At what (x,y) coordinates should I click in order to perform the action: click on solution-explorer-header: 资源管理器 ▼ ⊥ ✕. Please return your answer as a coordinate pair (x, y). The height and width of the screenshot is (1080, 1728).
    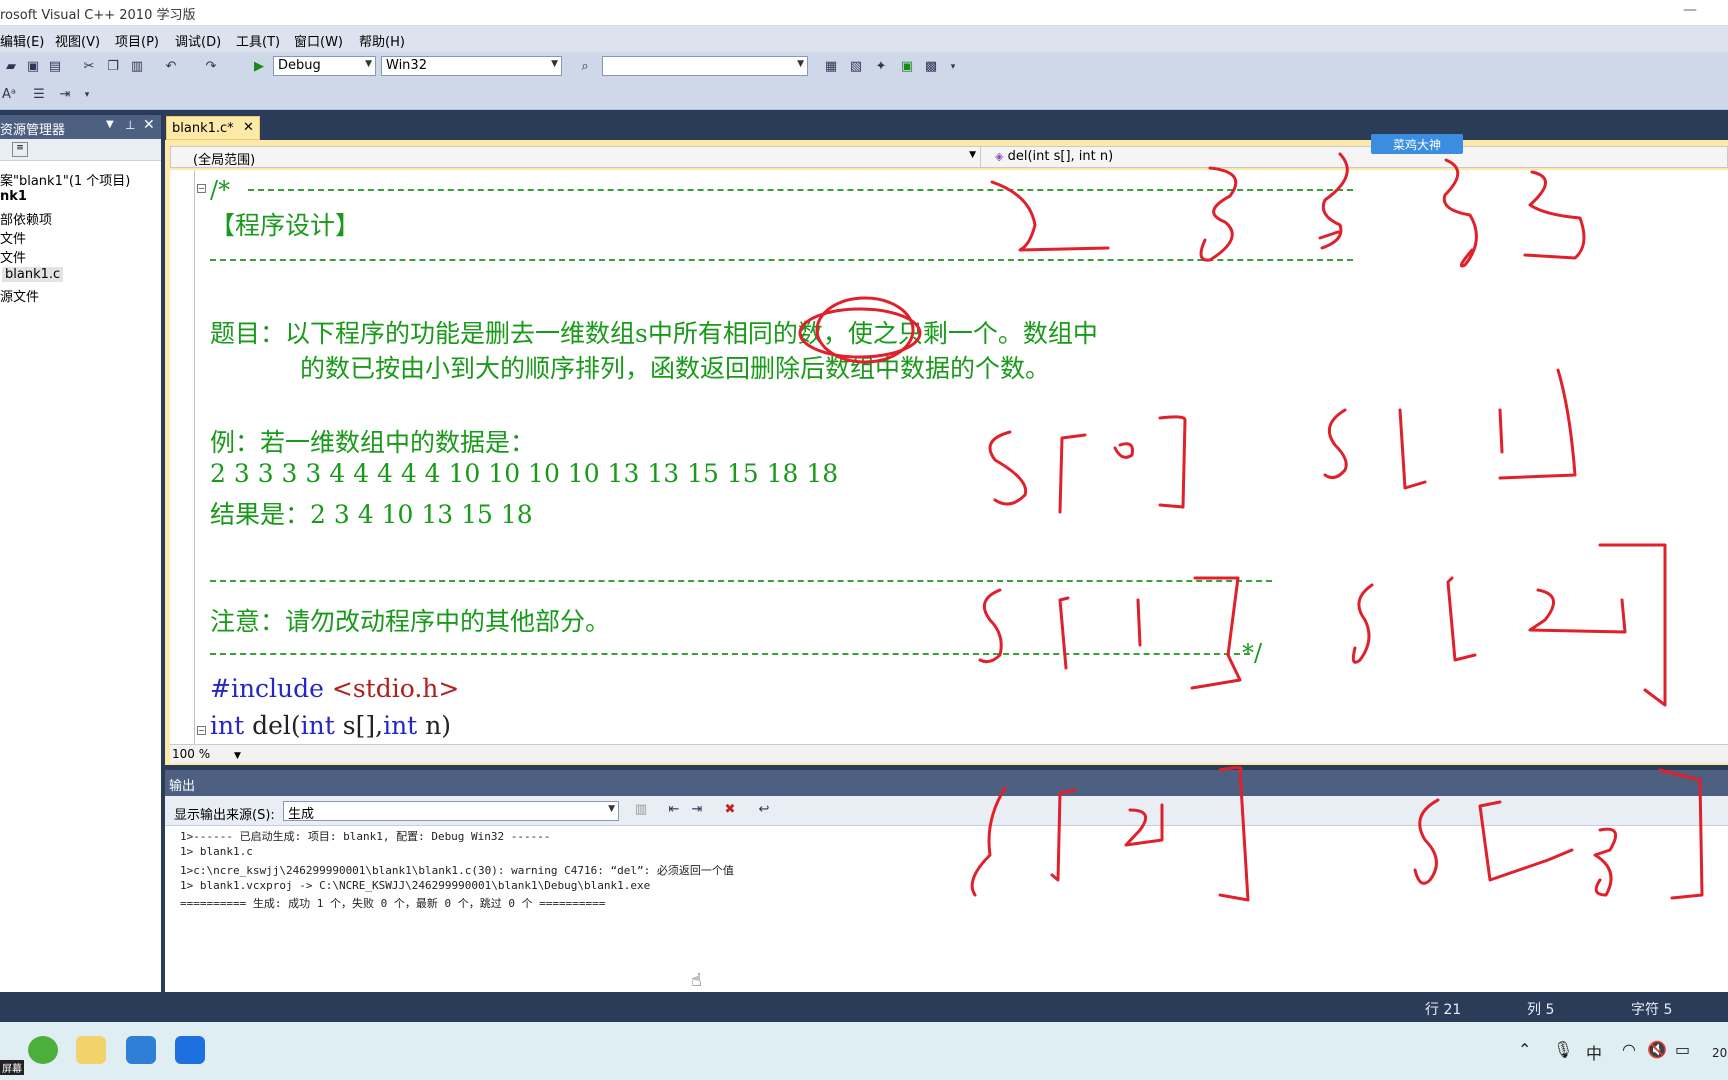
    Looking at the image, I should click on (80, 127).